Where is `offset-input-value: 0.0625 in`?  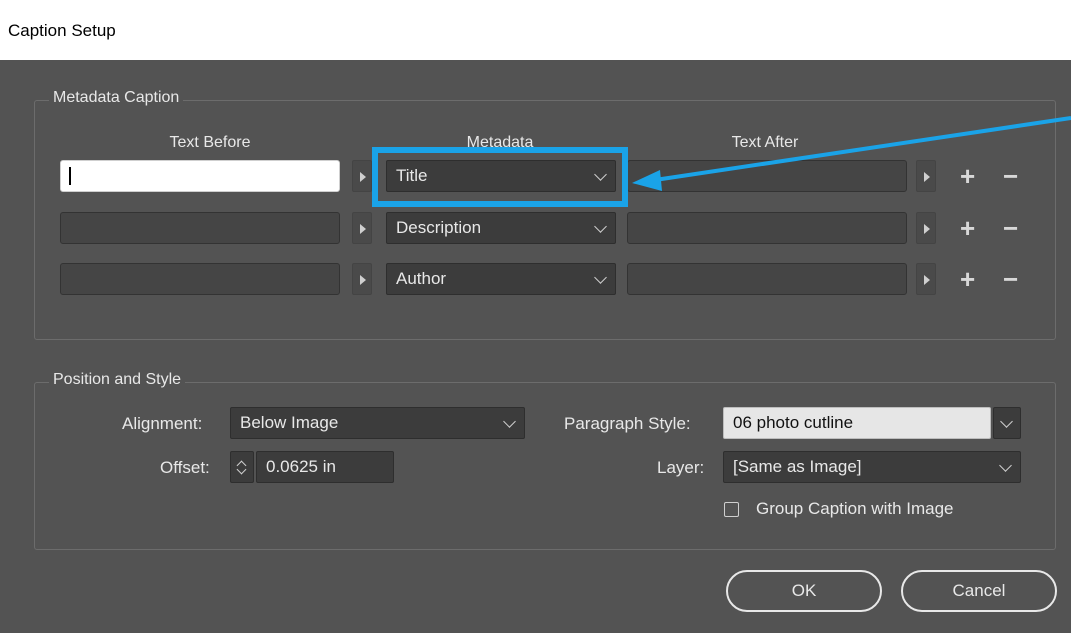
offset-input-value: 0.0625 in is located at coordinates (301, 466).